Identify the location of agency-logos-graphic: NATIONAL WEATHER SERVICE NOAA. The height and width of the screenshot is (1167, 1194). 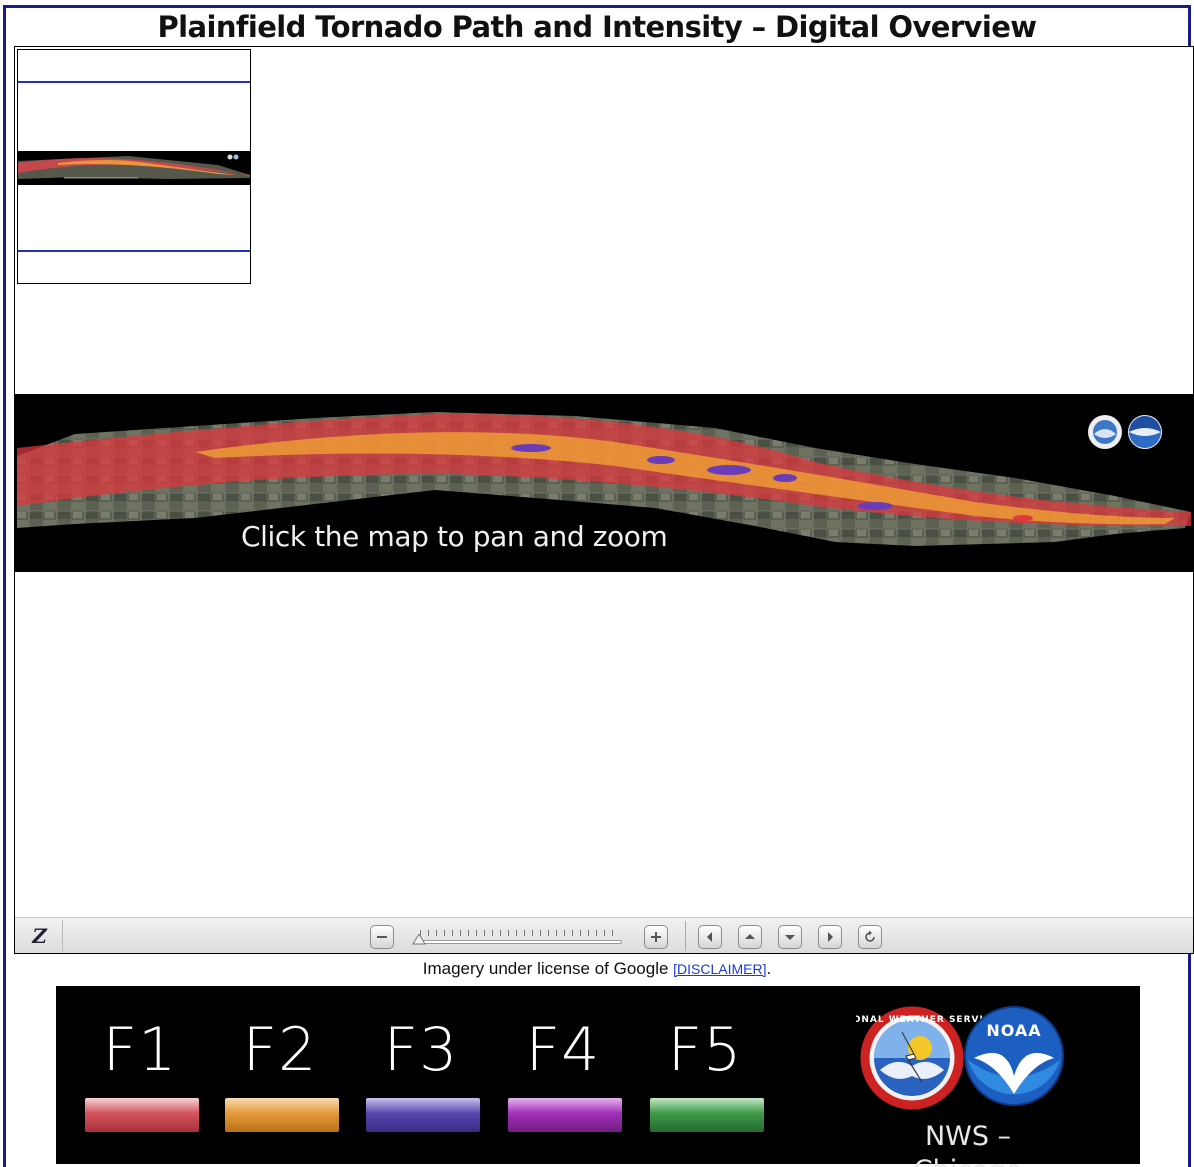
(944, 1058).